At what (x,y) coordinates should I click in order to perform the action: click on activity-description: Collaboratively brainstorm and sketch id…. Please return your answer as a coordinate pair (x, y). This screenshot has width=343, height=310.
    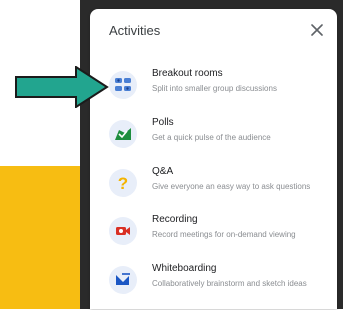
    Looking at the image, I should click on (229, 283).